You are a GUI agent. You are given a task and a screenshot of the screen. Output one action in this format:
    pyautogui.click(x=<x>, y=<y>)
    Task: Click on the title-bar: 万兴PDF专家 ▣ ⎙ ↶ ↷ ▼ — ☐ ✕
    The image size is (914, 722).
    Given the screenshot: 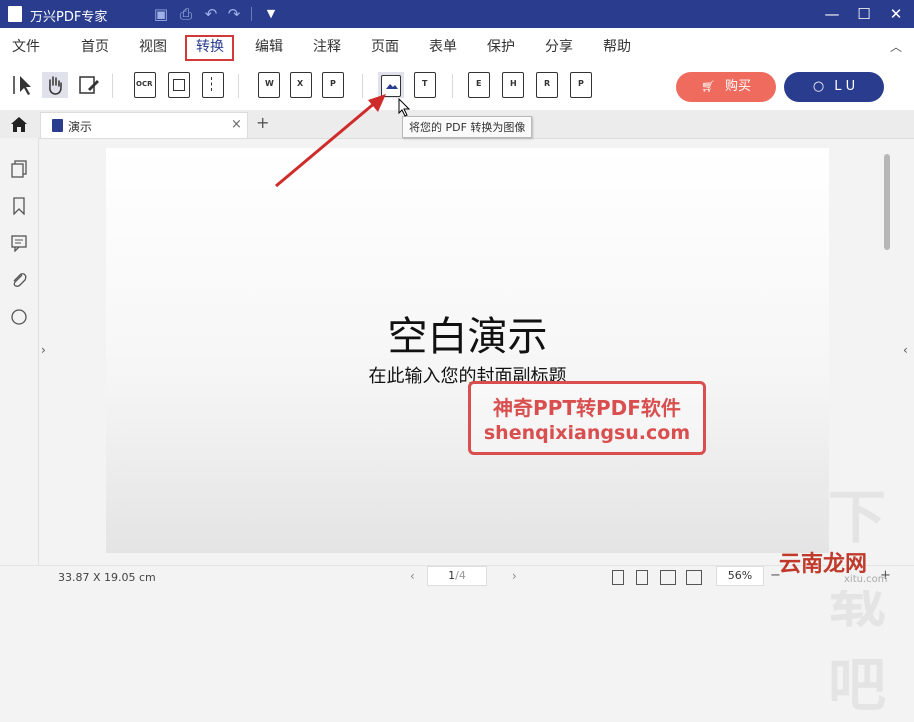 What is the action you would take?
    pyautogui.click(x=457, y=14)
    